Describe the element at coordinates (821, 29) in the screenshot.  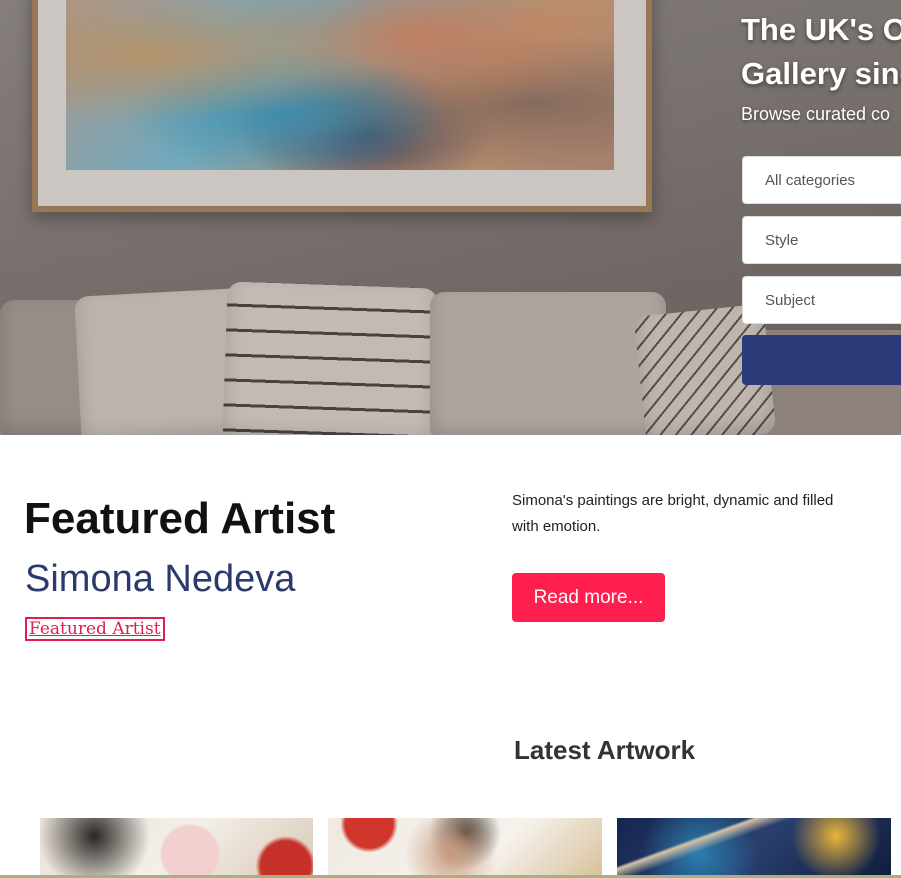
I see `hero-title-line-1: The UK's Or` at that location.